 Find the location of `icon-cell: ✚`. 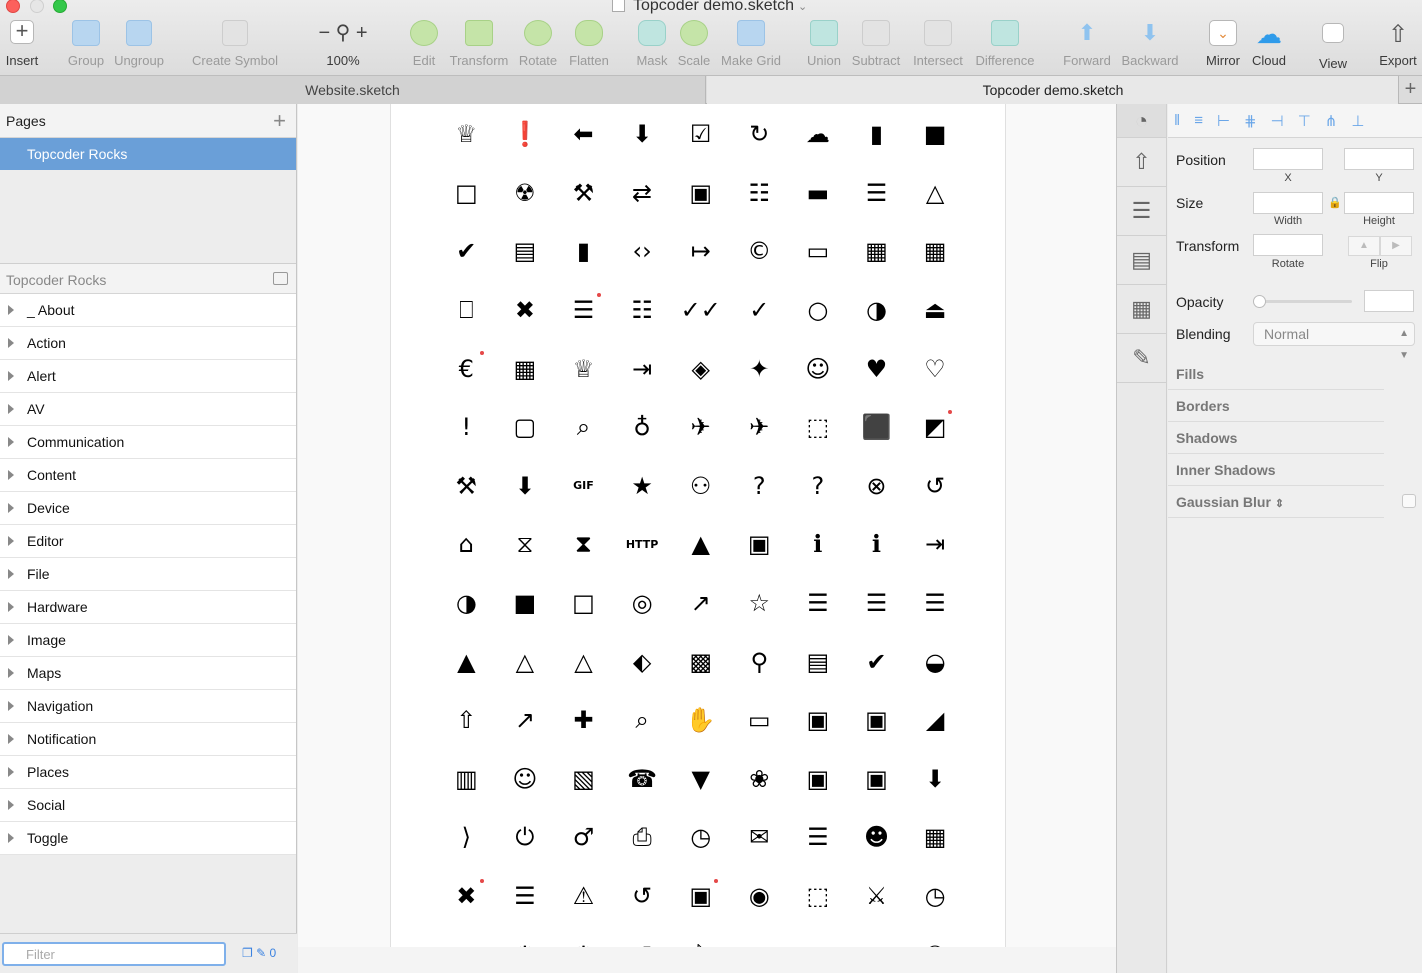

icon-cell: ✚ is located at coordinates (583, 720).